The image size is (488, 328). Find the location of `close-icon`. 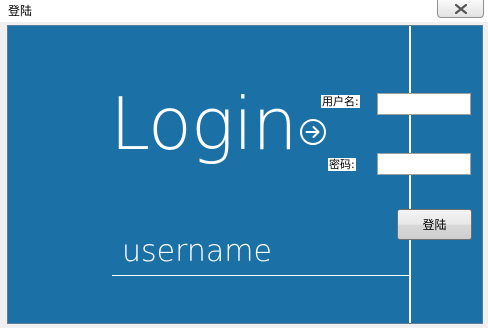

close-icon is located at coordinates (461, 9).